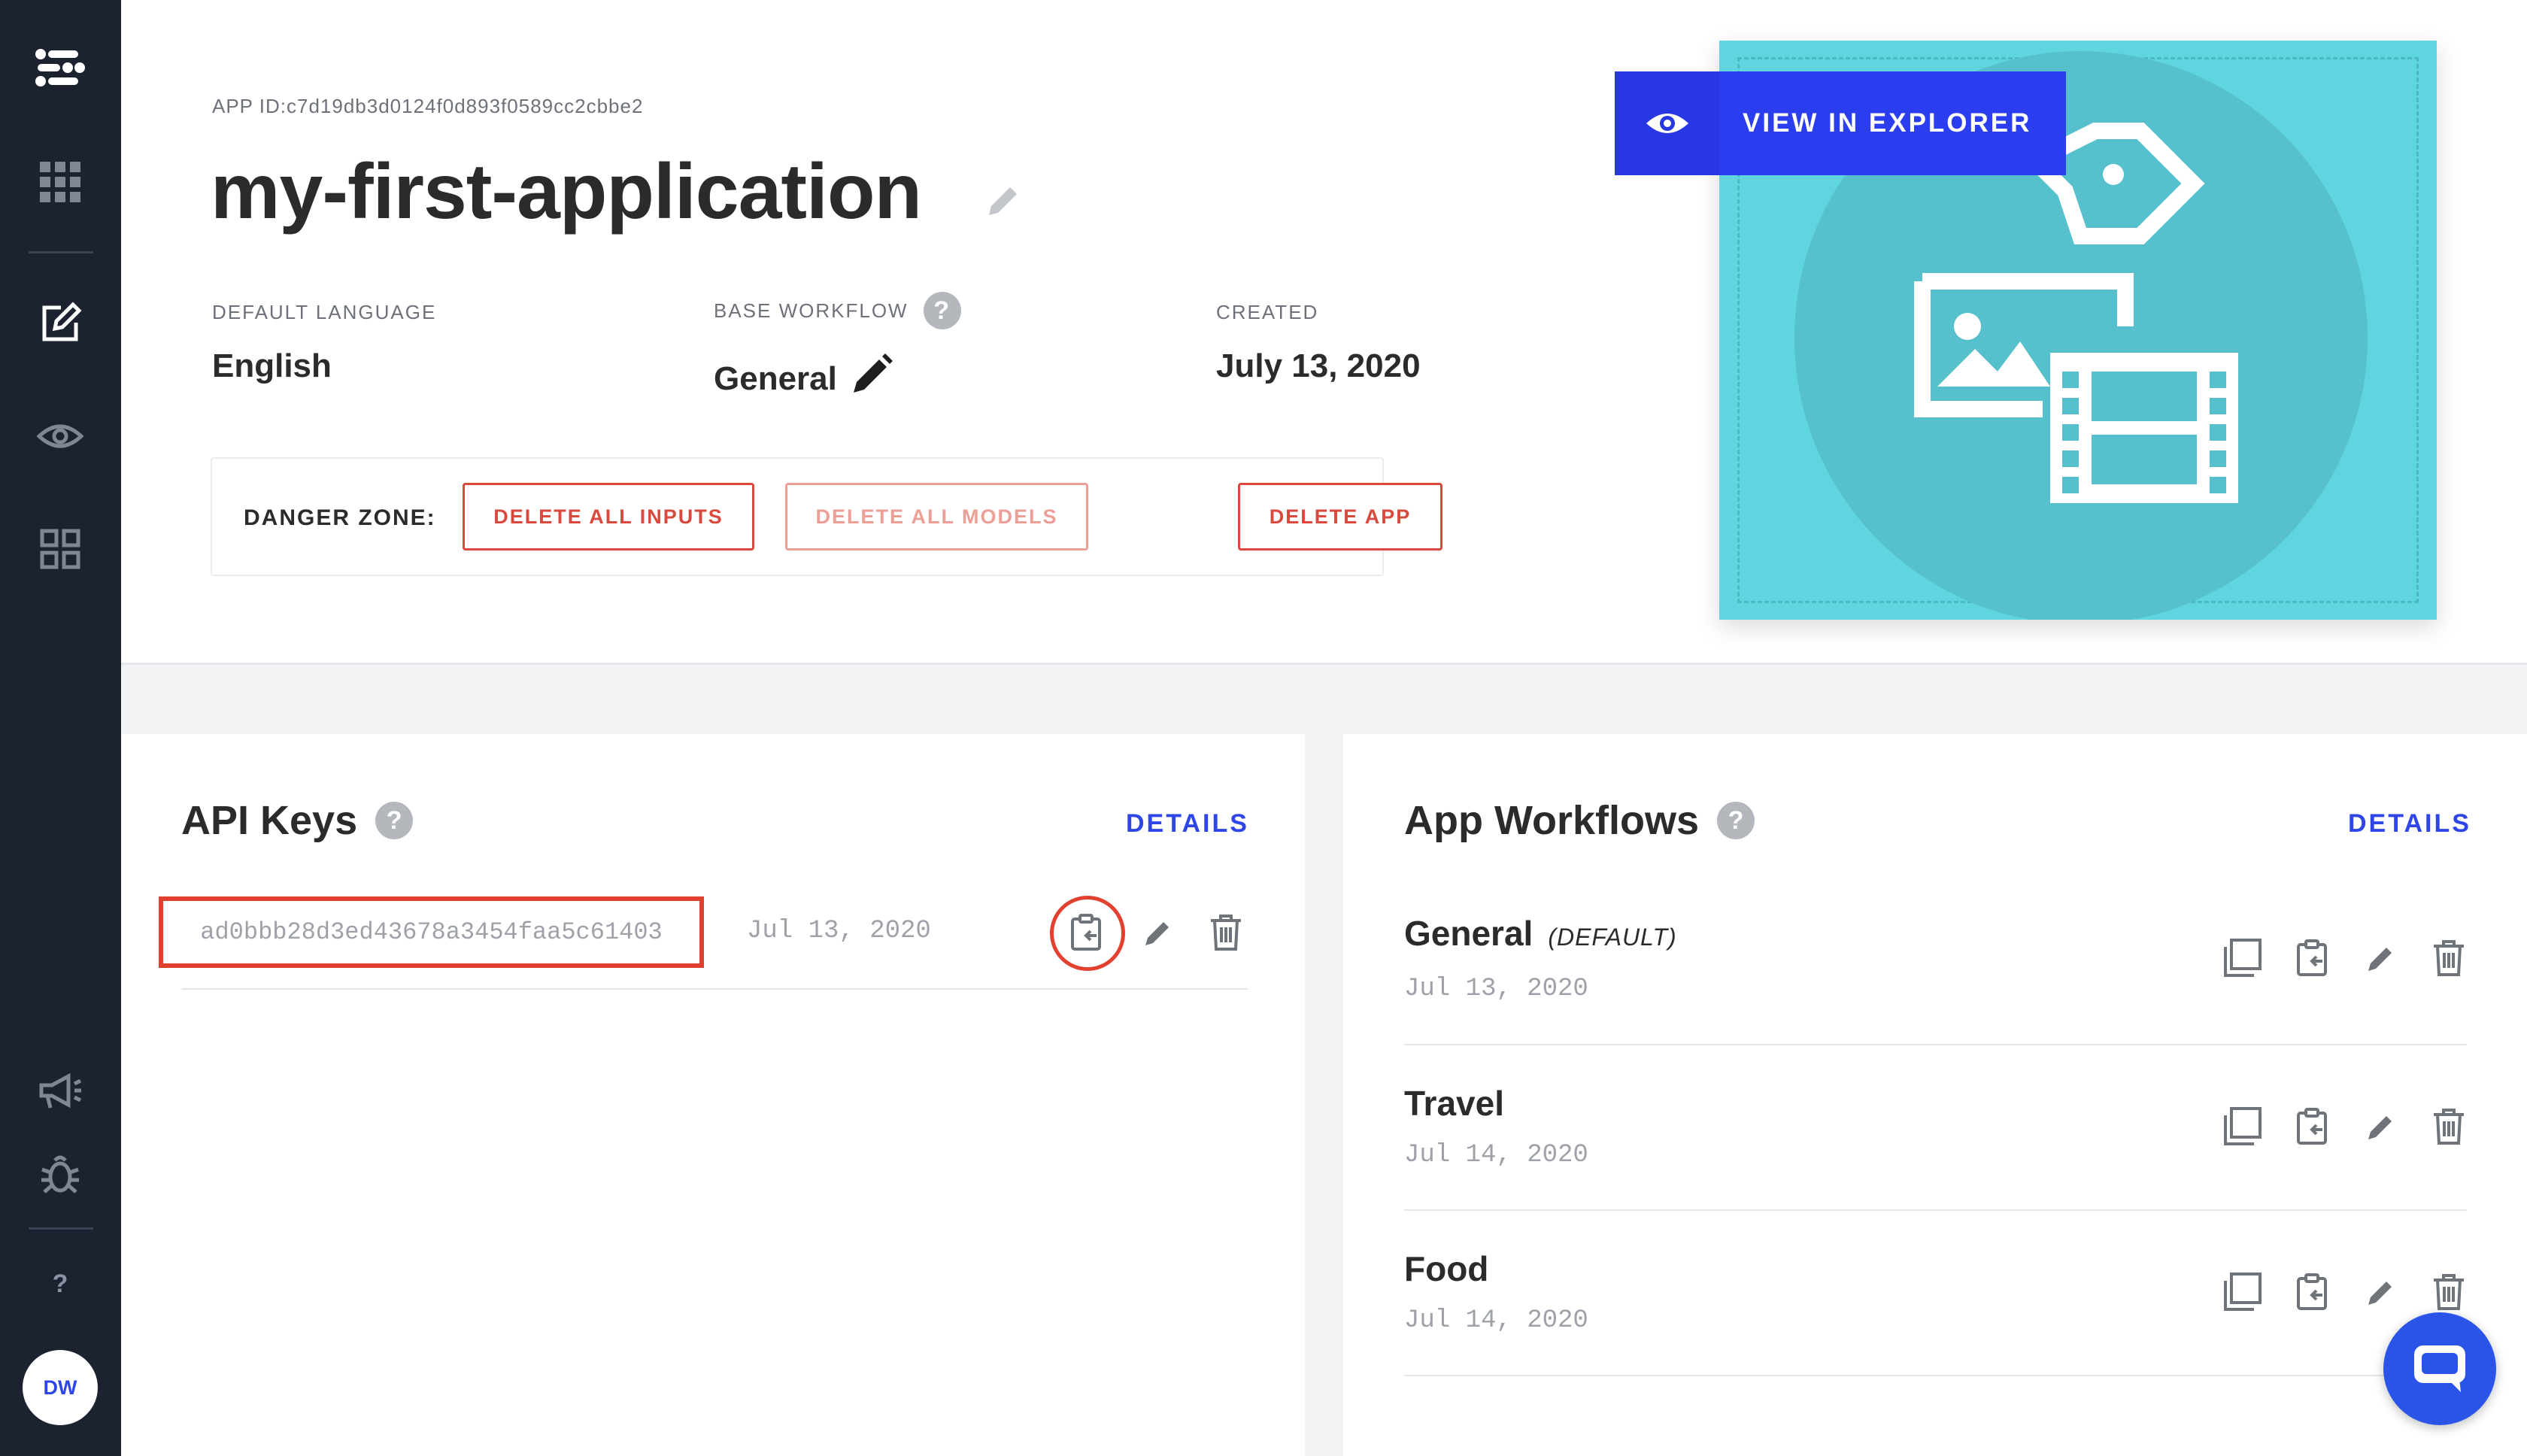 This screenshot has height=1456, width=2527. What do you see at coordinates (1612, 937) in the screenshot?
I see `default-tag: (DEFAULT)` at bounding box center [1612, 937].